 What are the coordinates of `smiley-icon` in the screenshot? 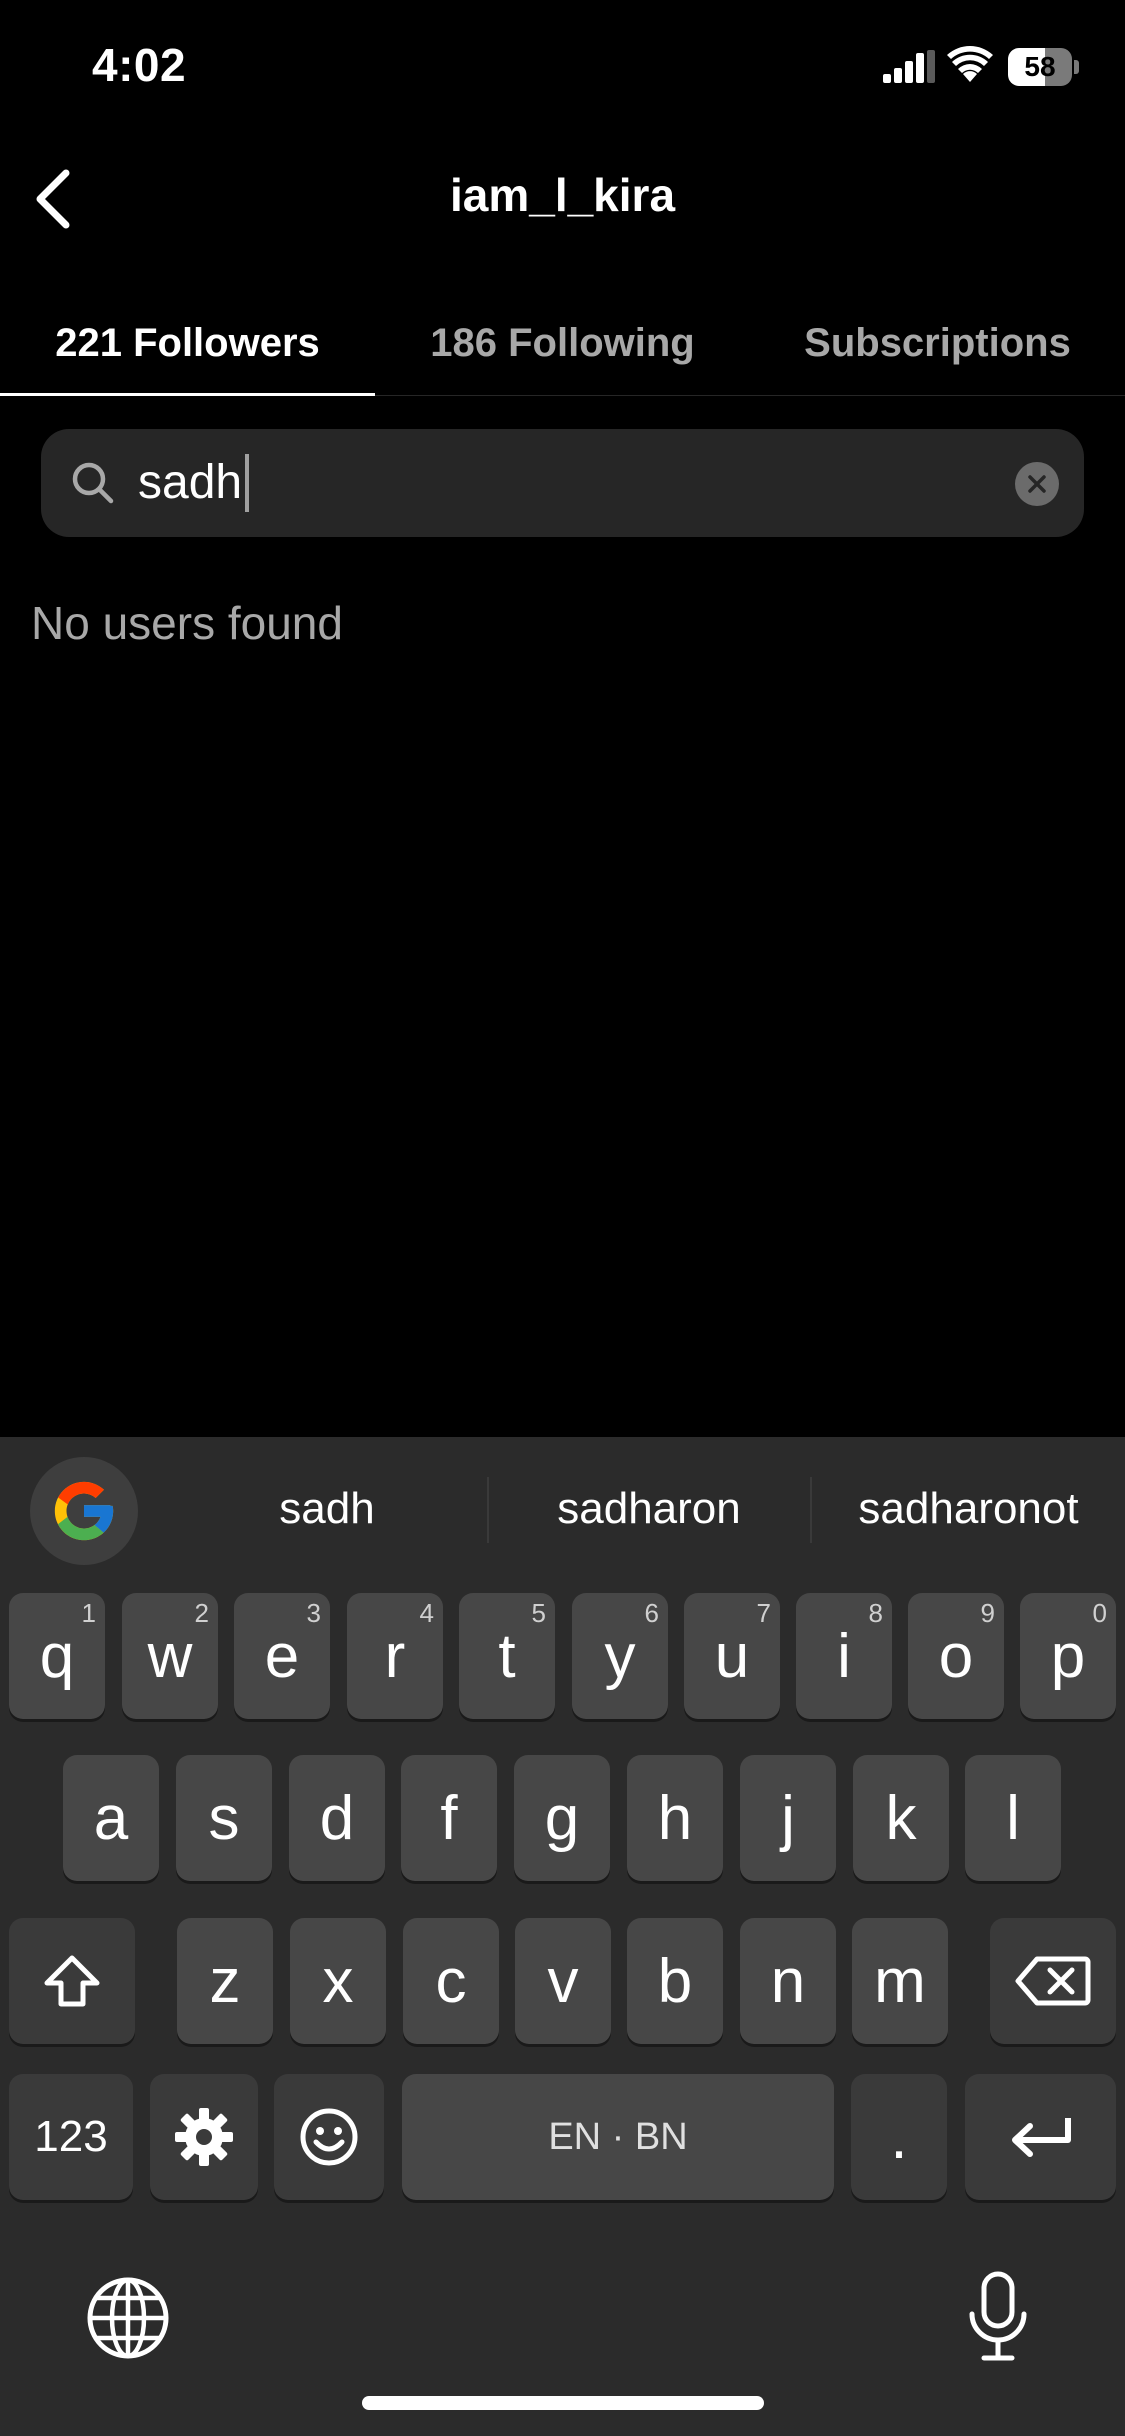 It's located at (329, 2137).